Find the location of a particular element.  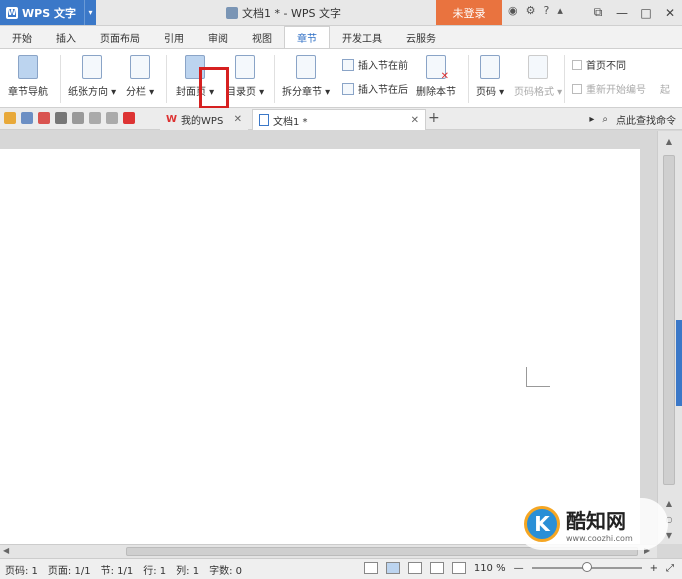

scroll-left-icon: ◀ is located at coordinates (6, 550).